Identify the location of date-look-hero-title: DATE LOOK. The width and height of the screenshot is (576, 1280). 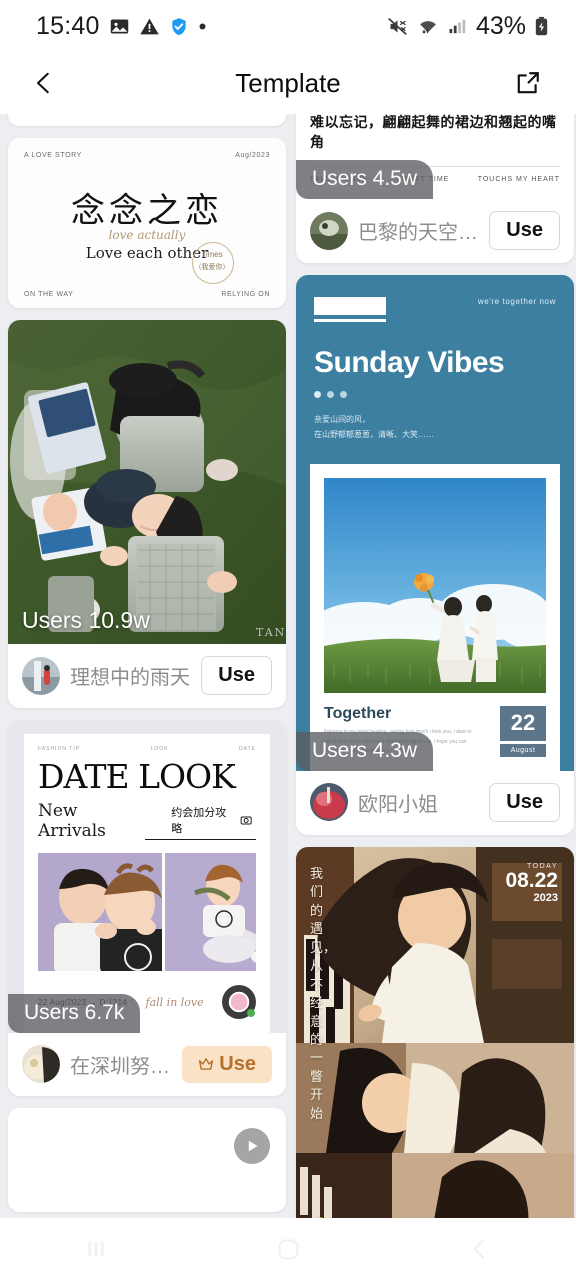
(137, 776).